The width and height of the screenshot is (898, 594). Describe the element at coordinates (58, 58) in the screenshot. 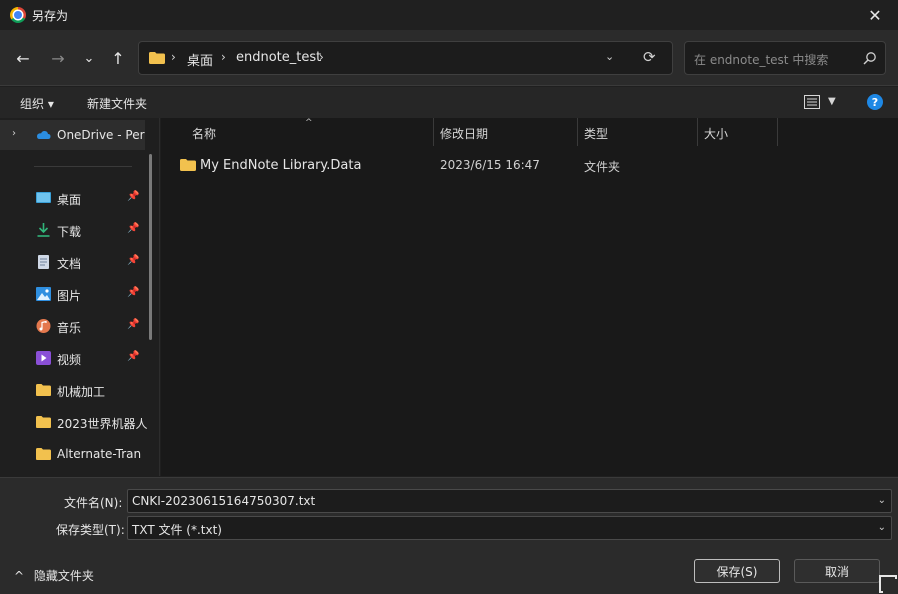

I see `forward-button: →` at that location.